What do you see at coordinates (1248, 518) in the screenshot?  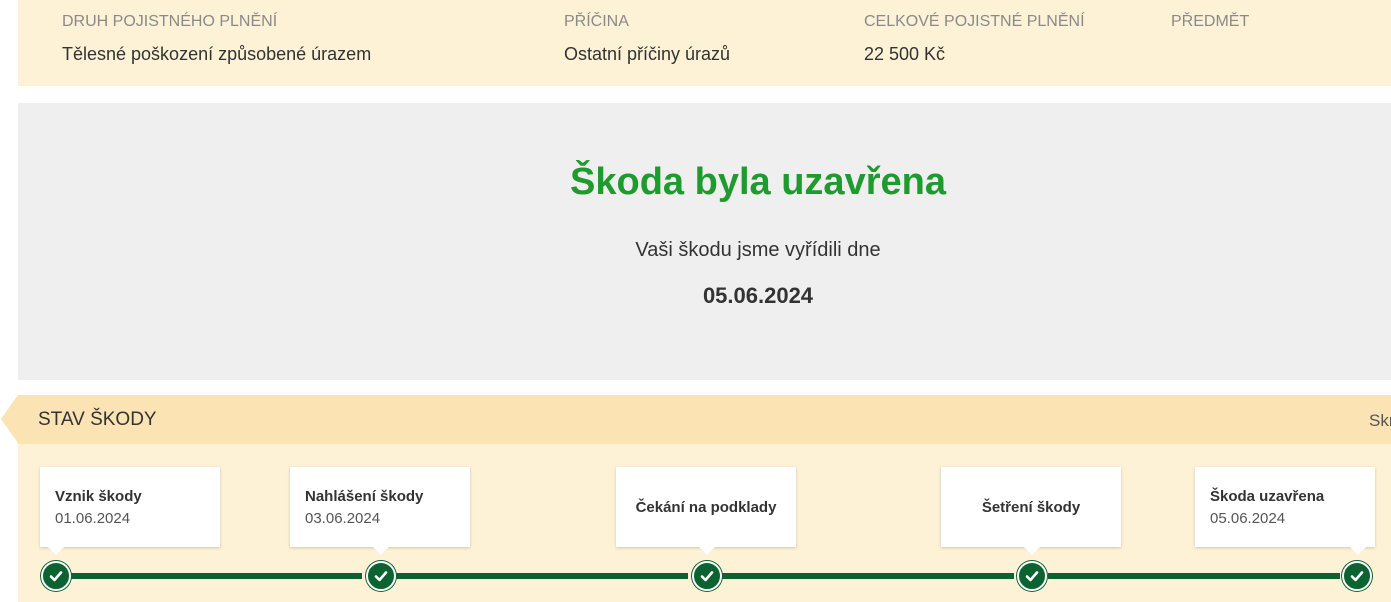 I see `step-date: 05.06.2024` at bounding box center [1248, 518].